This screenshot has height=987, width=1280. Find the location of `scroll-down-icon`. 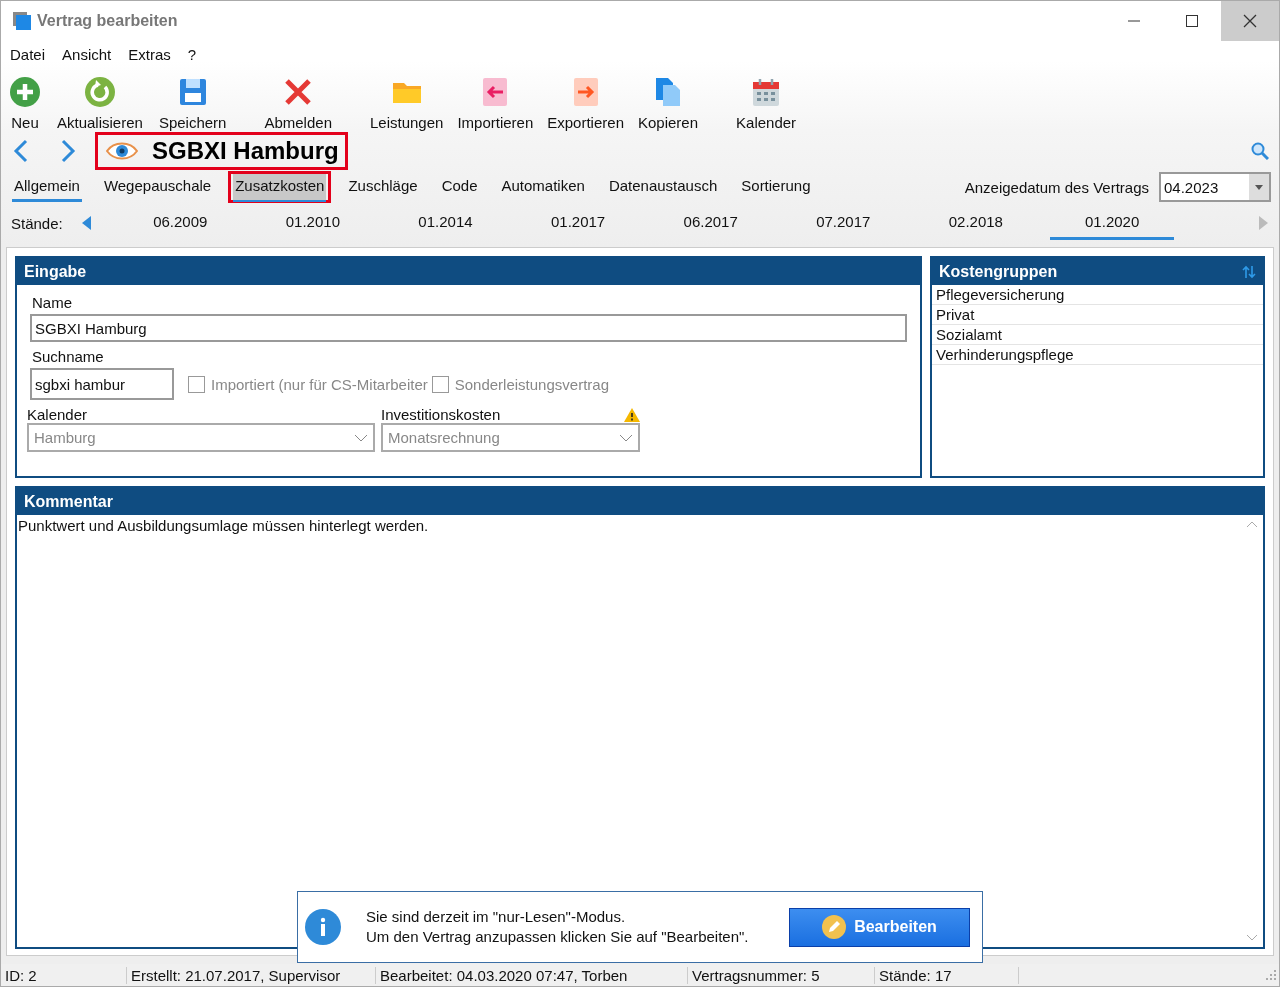

scroll-down-icon is located at coordinates (1252, 937).